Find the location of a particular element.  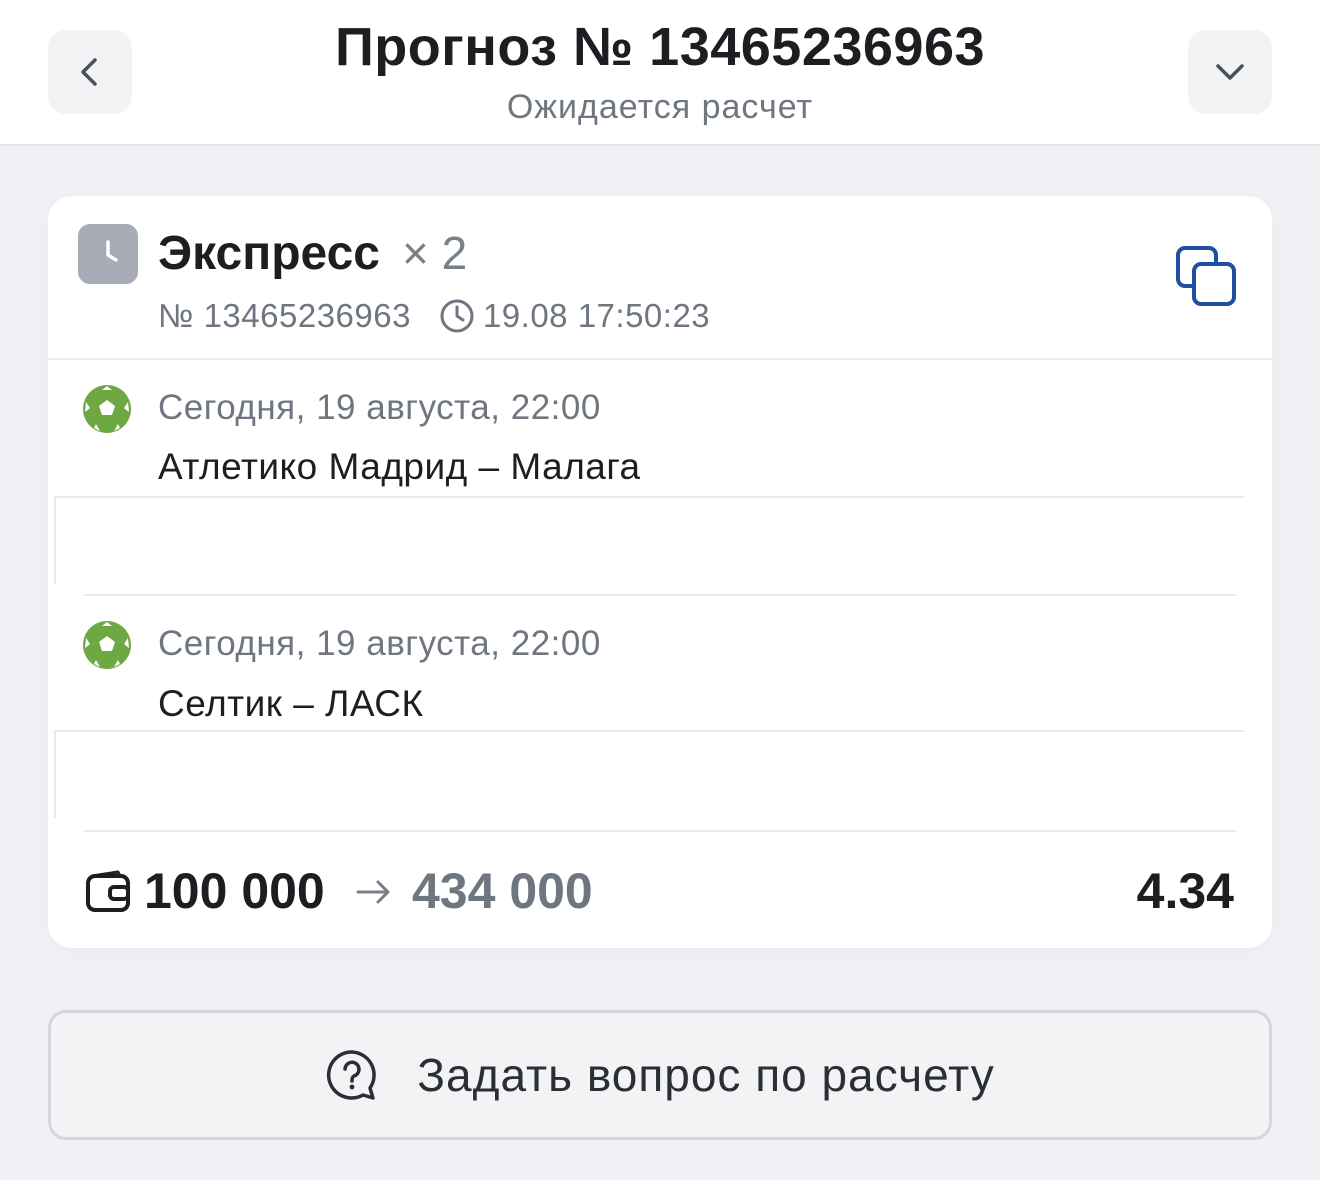

page-status: Ожидается расчет is located at coordinates (660, 107).